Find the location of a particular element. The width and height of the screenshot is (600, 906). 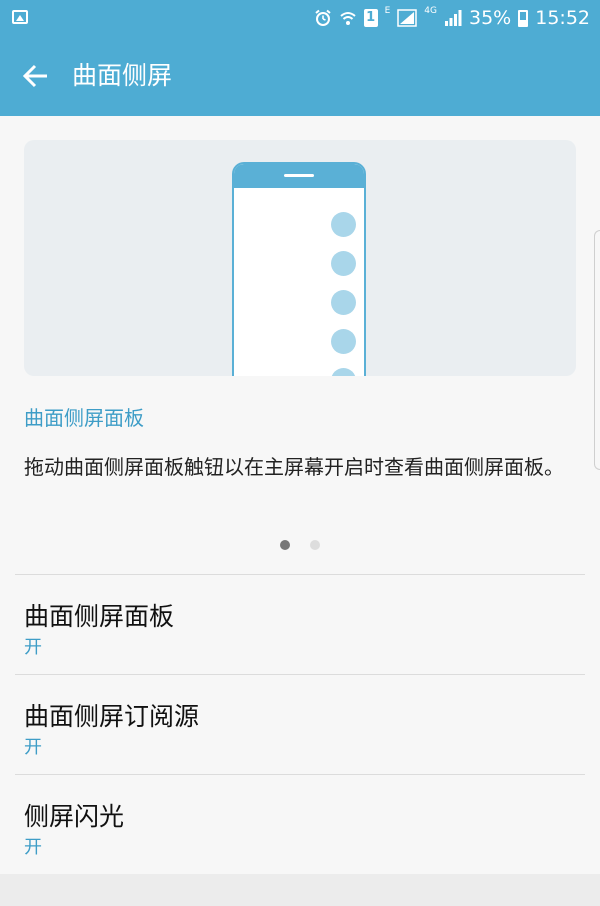

status-bar: 1 E 4G 35% 15:52 is located at coordinates (300, 18).